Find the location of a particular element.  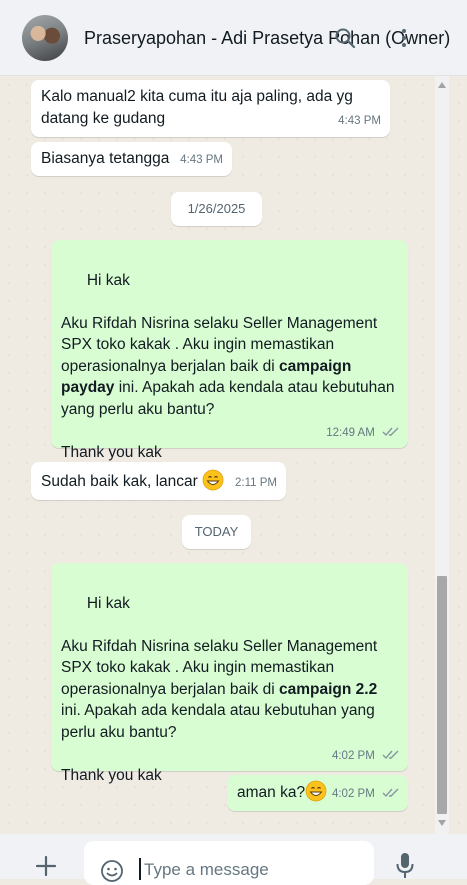

contact-avatar is located at coordinates (45, 38).